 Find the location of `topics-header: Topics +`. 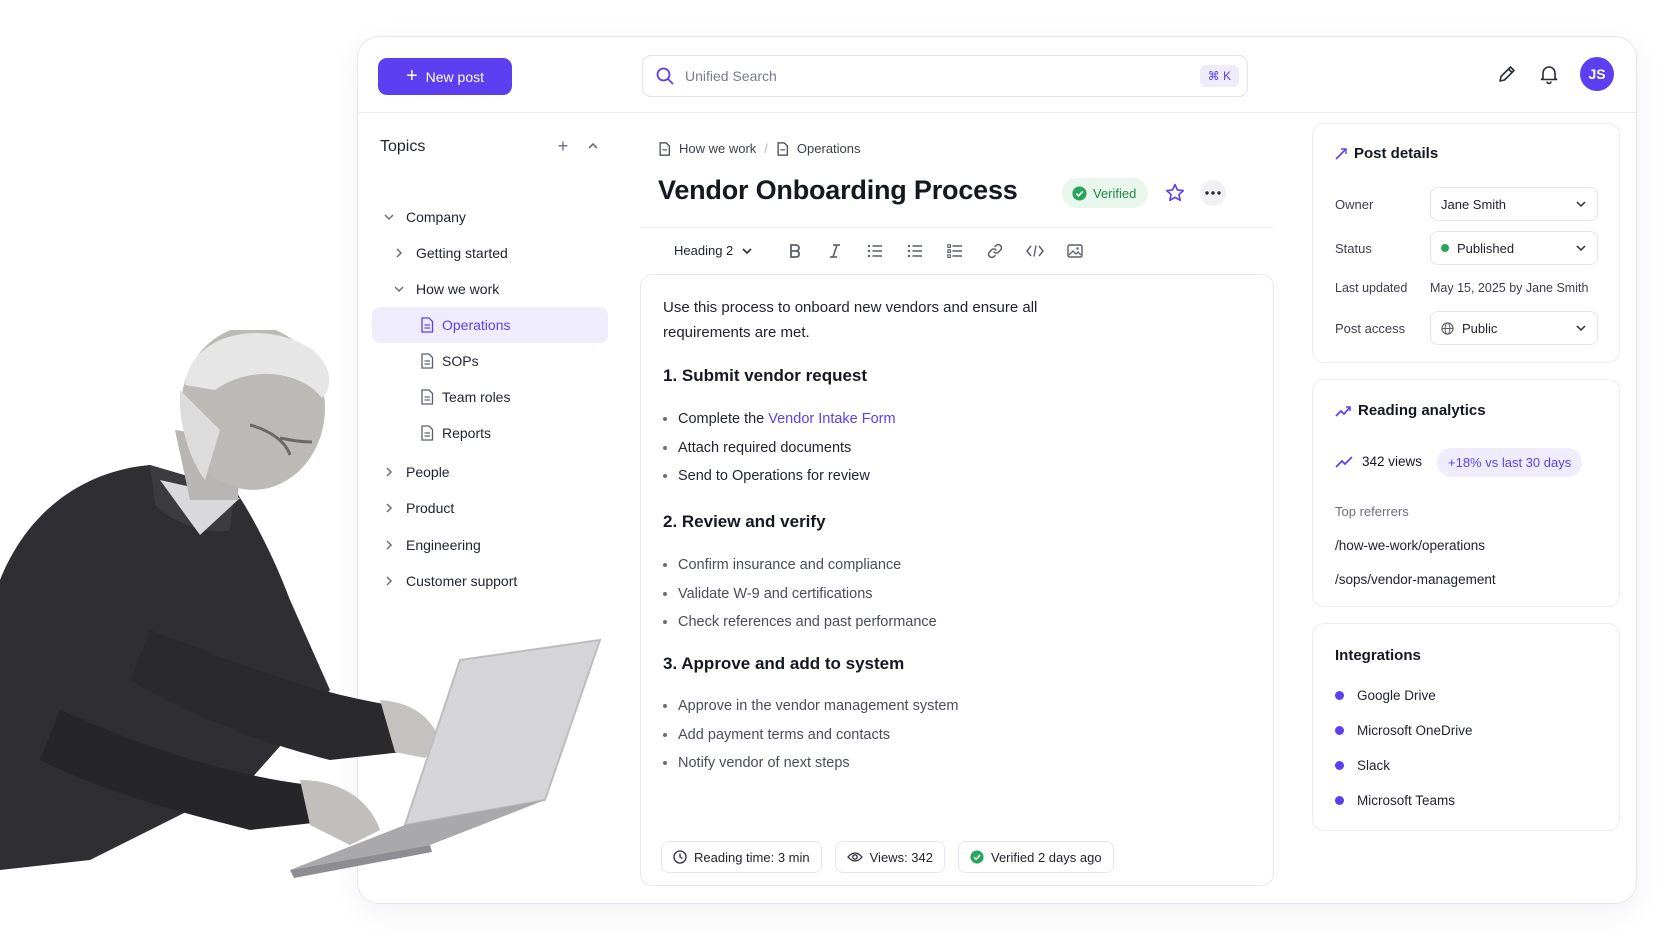

topics-header: Topics + is located at coordinates (494, 146).